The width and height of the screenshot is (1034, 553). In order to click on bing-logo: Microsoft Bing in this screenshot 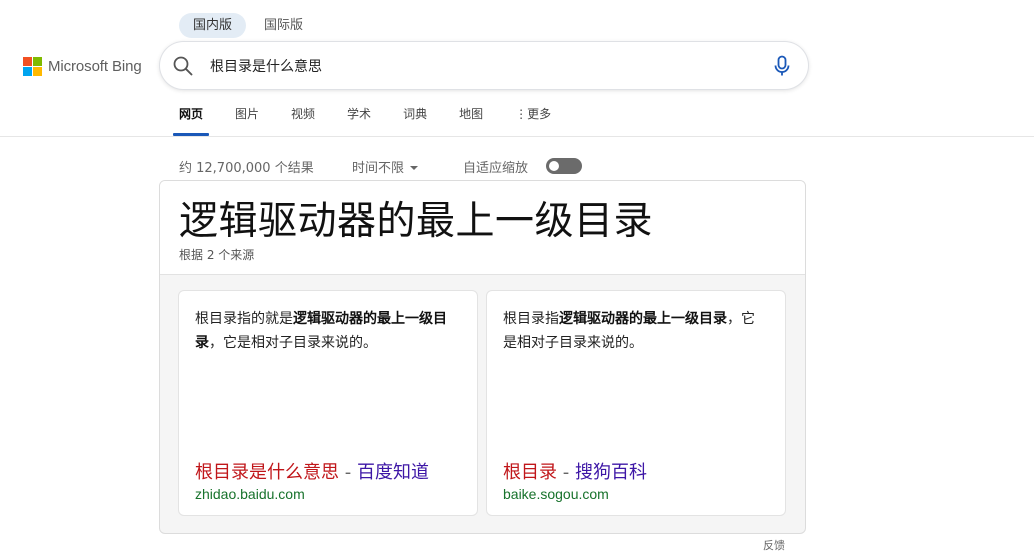, I will do `click(82, 66)`.